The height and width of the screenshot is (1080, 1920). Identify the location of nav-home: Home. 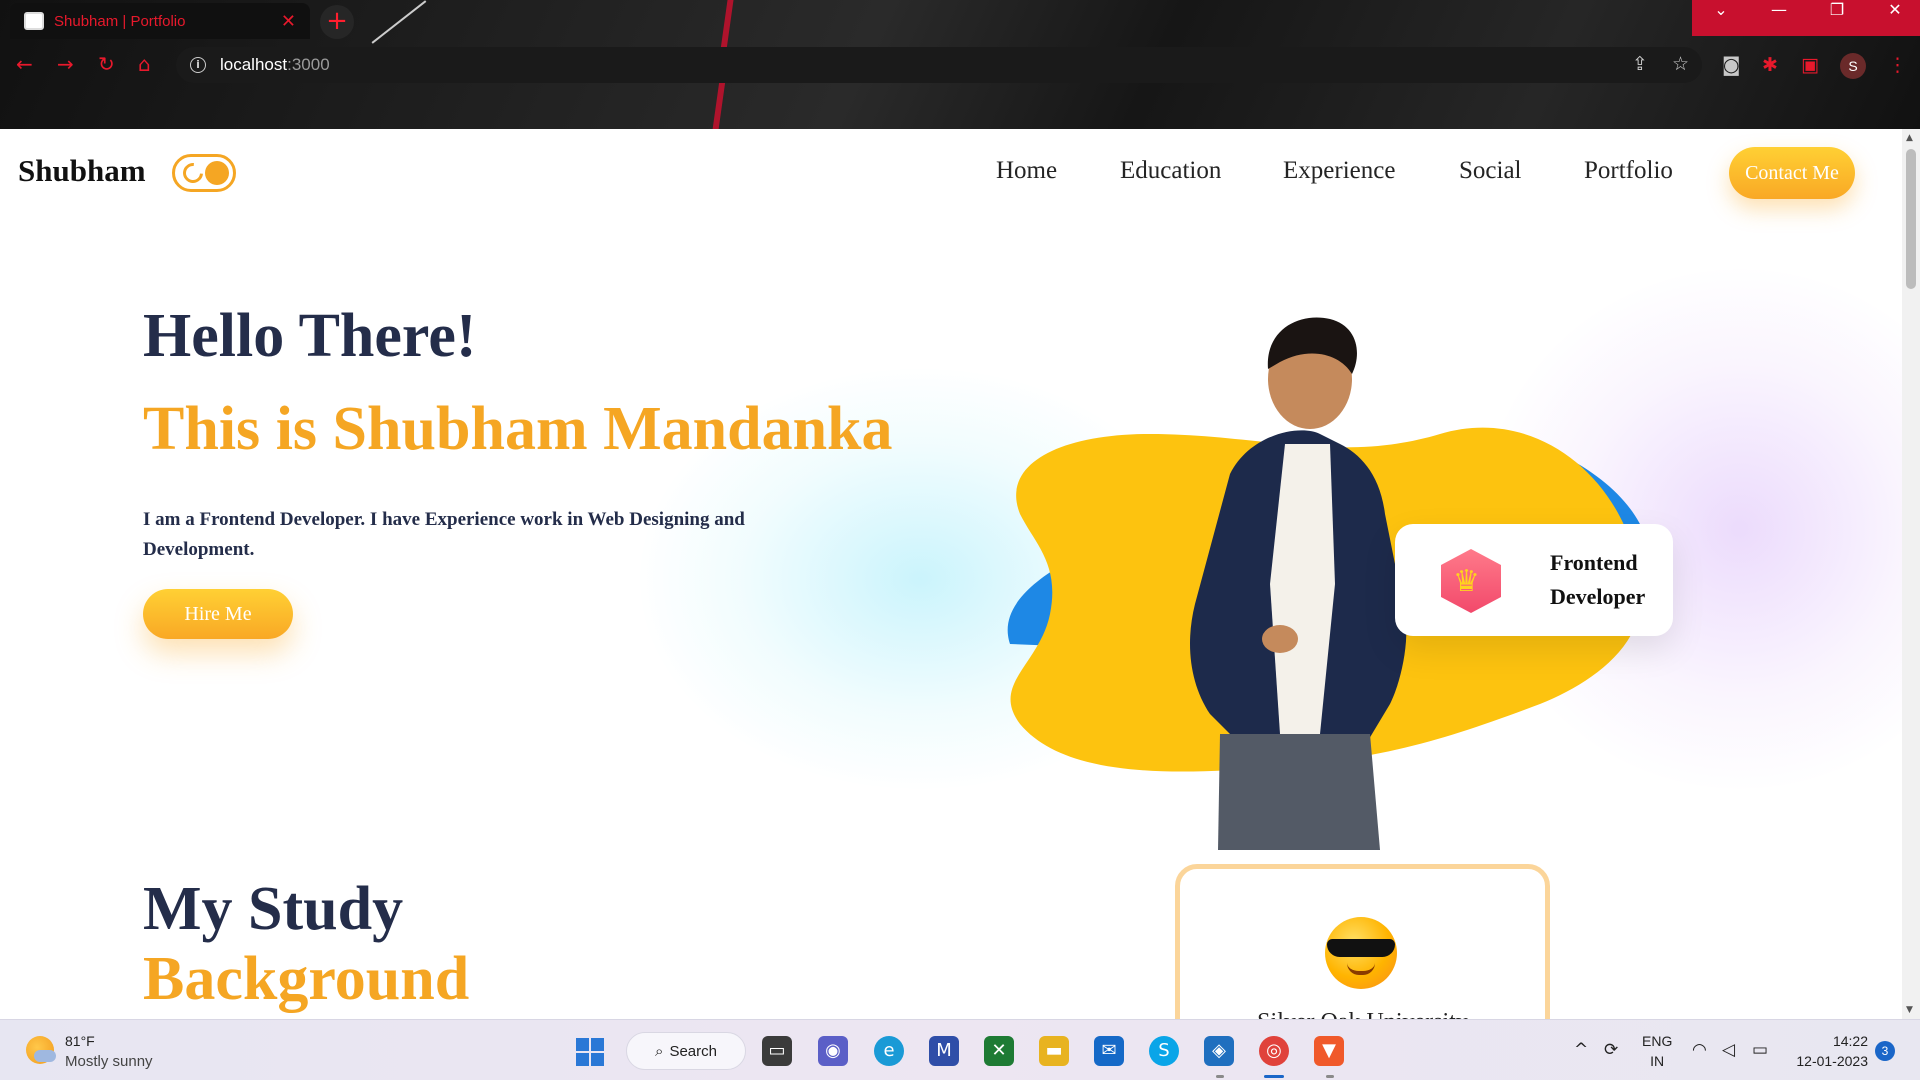
(1026, 171).